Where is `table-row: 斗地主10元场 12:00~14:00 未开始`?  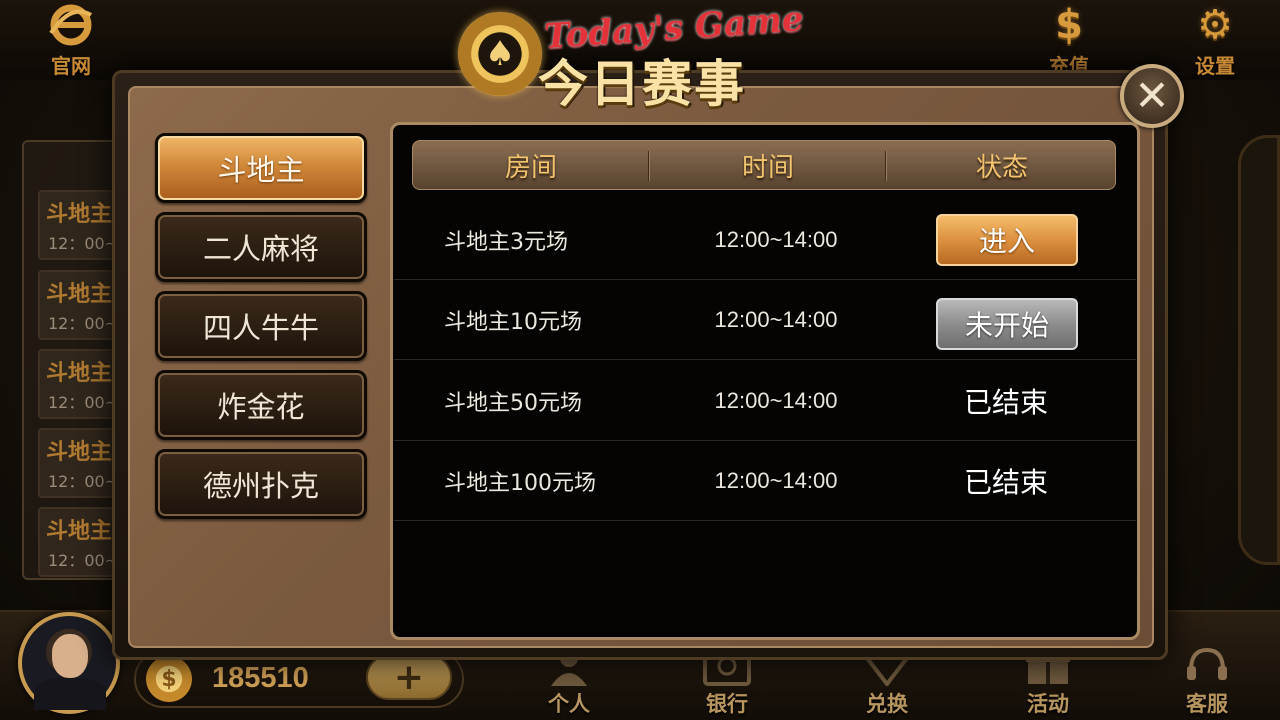 table-row: 斗地主10元场 12:00~14:00 未开始 is located at coordinates (765, 320).